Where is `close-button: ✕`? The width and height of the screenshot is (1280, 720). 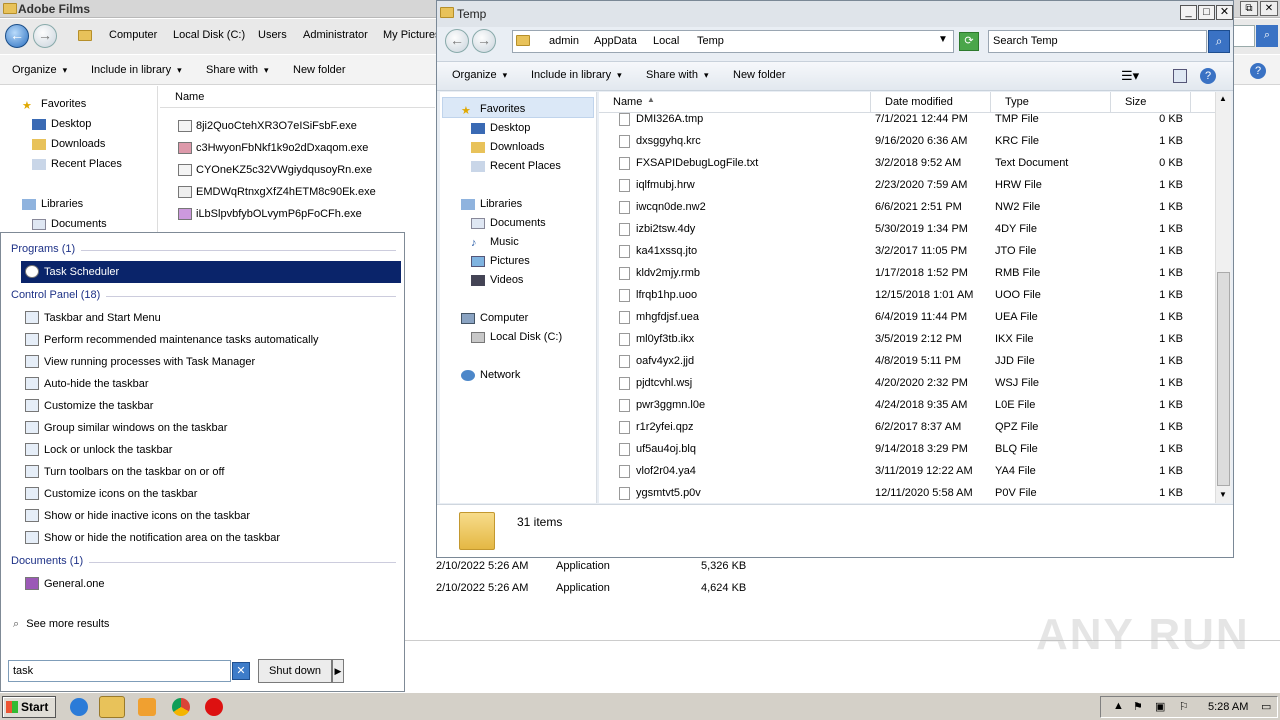
close-button: ✕ is located at coordinates (1224, 12).